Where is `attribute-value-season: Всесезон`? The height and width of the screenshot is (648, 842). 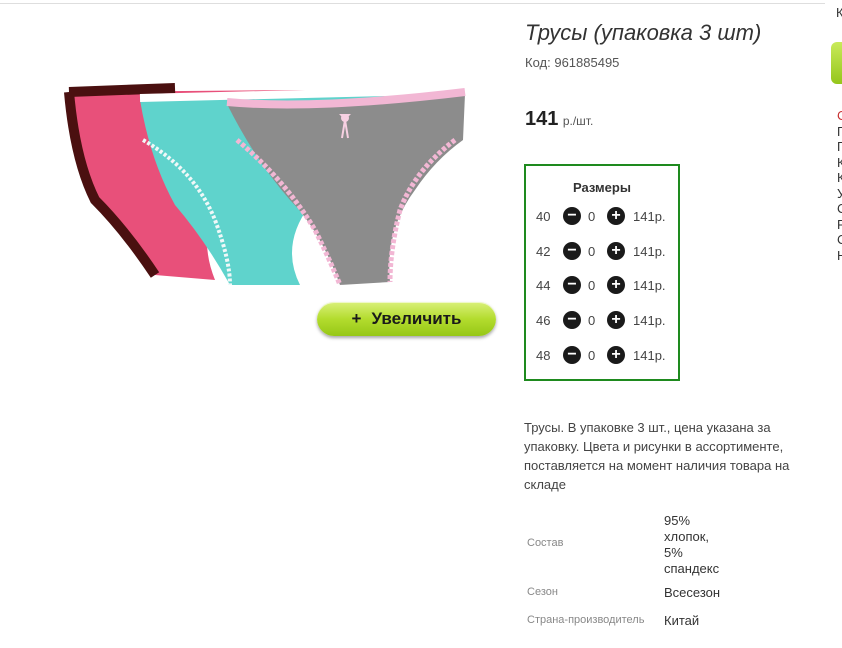 attribute-value-season: Всесезон is located at coordinates (692, 592).